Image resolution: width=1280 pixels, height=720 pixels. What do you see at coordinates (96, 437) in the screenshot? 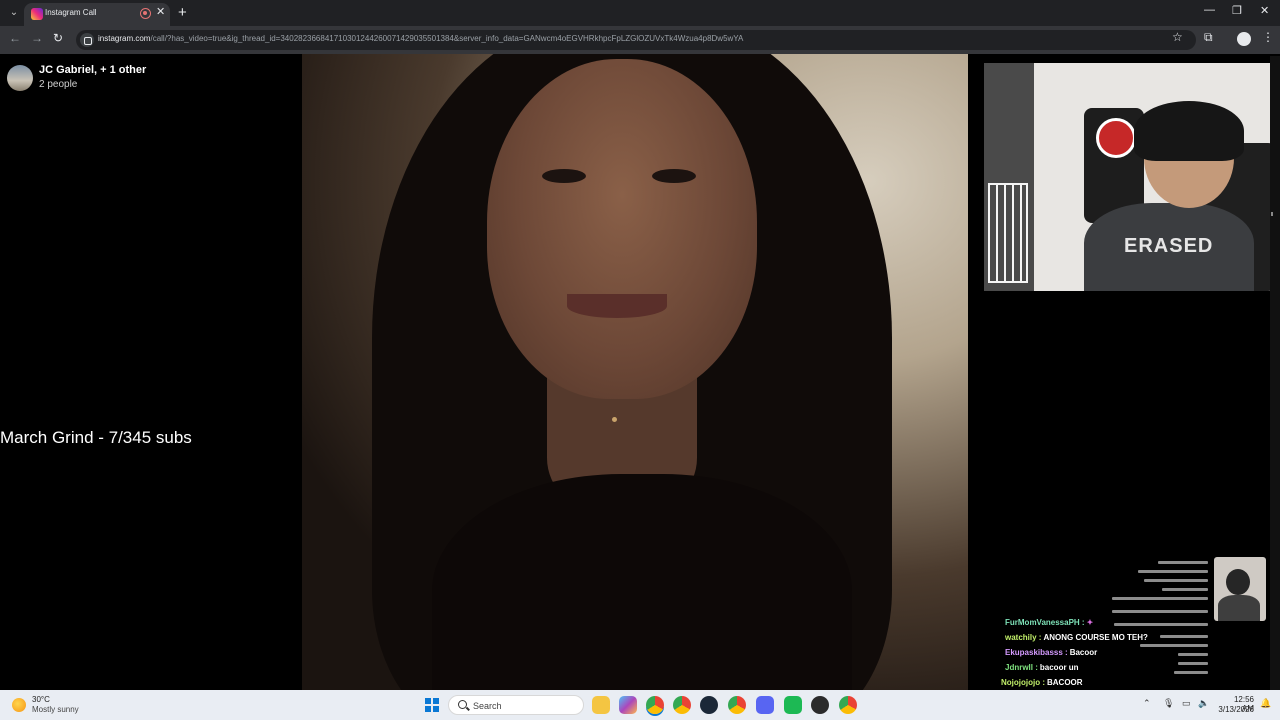
I see `stream-goal-text: March Grind - 7/345 subs` at bounding box center [96, 437].